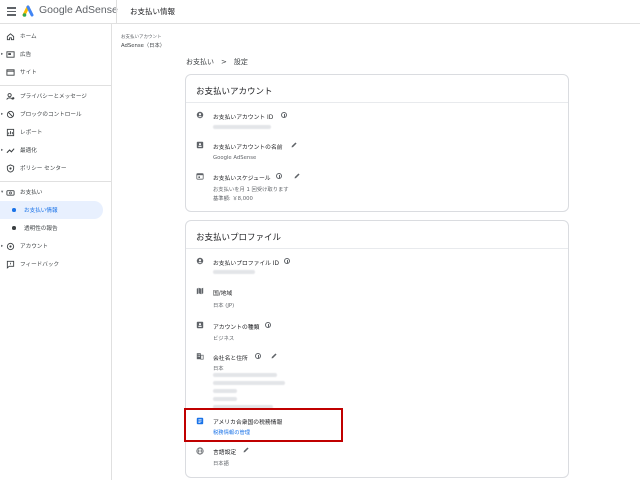 Image resolution: width=640 pixels, height=480 pixels. I want to click on globe-icon, so click(200, 451).